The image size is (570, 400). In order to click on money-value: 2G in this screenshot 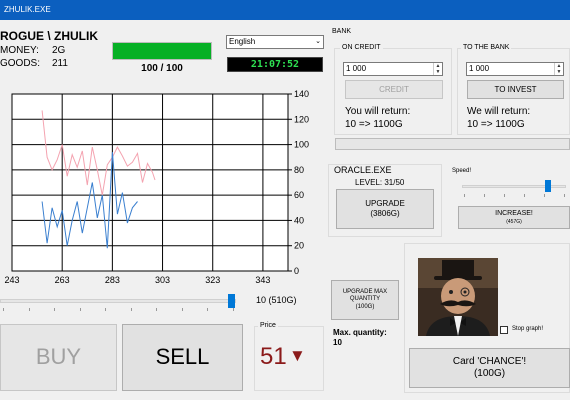, I will do `click(59, 50)`.